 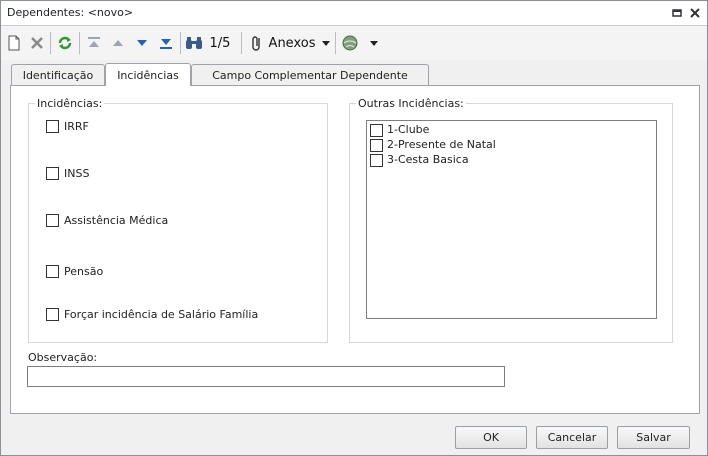 What do you see at coordinates (14, 43) in the screenshot?
I see `new-document-icon` at bounding box center [14, 43].